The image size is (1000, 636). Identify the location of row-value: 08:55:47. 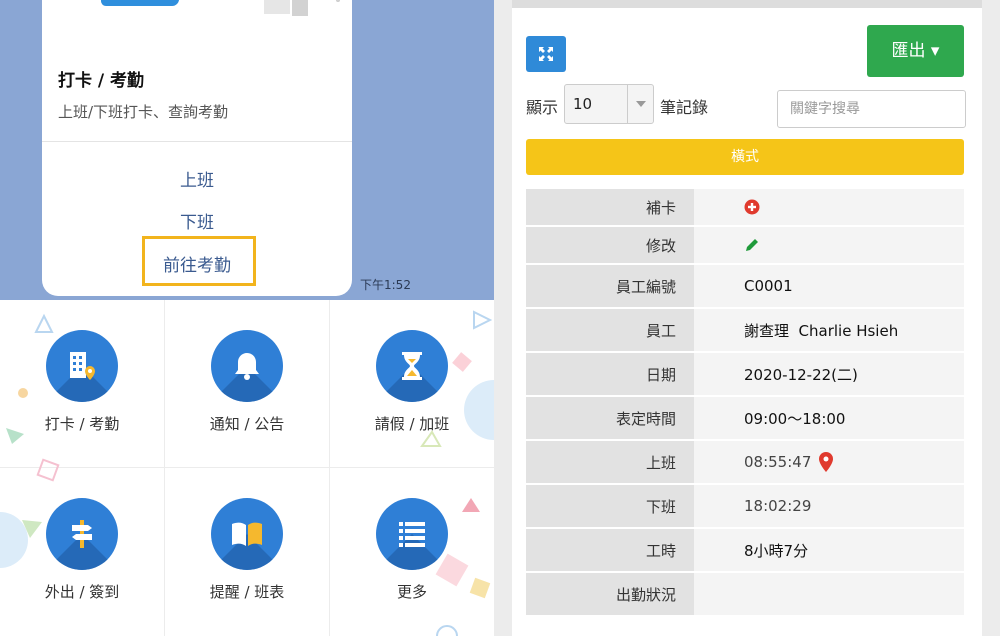
(789, 462).